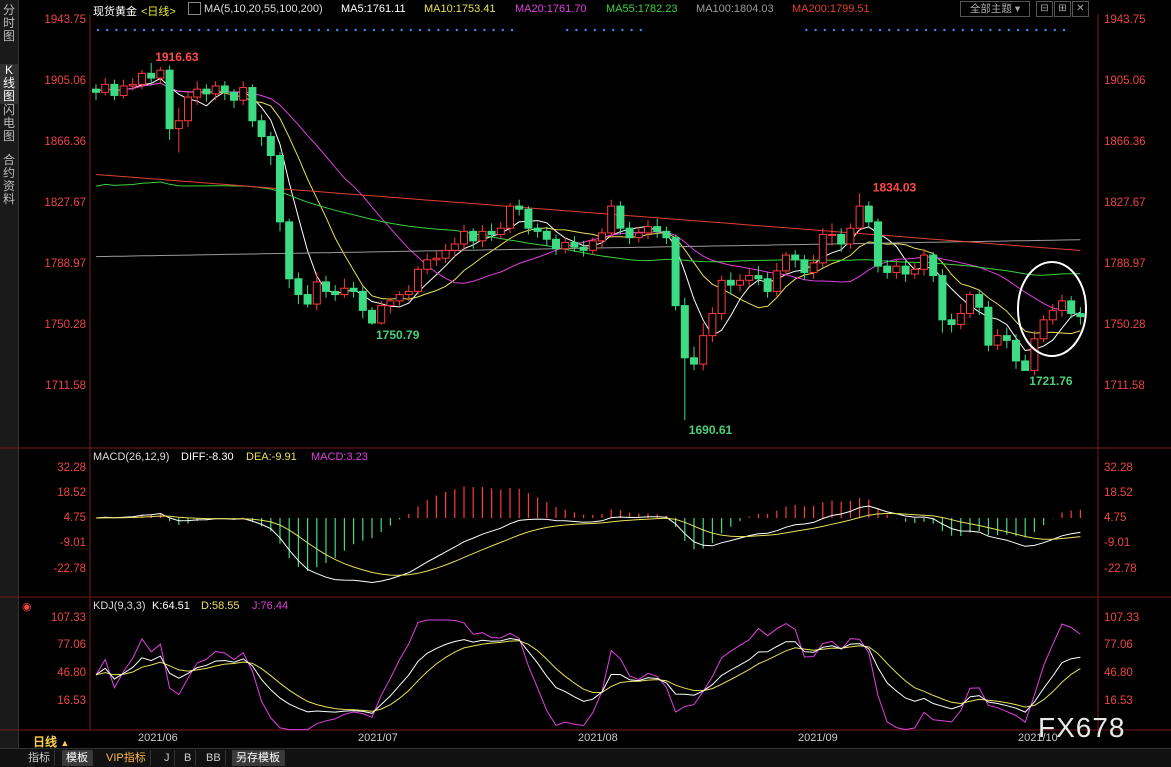  I want to click on tab-vip-indicator: VIP指标, so click(126, 758).